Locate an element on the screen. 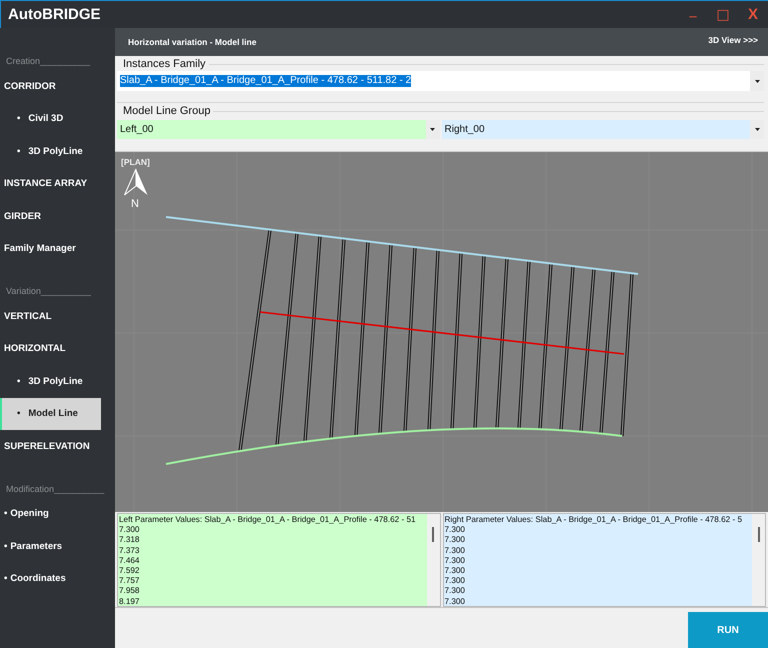 The width and height of the screenshot is (768, 648). sidebar-item: Family Manager is located at coordinates (50, 248).